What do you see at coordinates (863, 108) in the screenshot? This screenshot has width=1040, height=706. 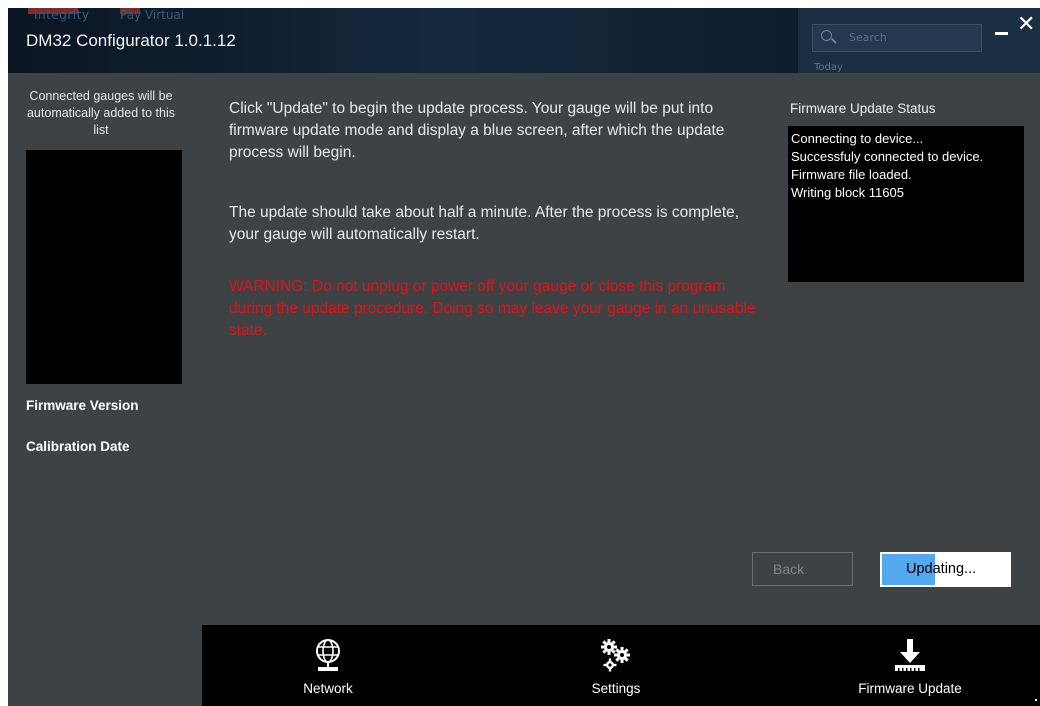 I see `status-title: Firmware Update Status` at bounding box center [863, 108].